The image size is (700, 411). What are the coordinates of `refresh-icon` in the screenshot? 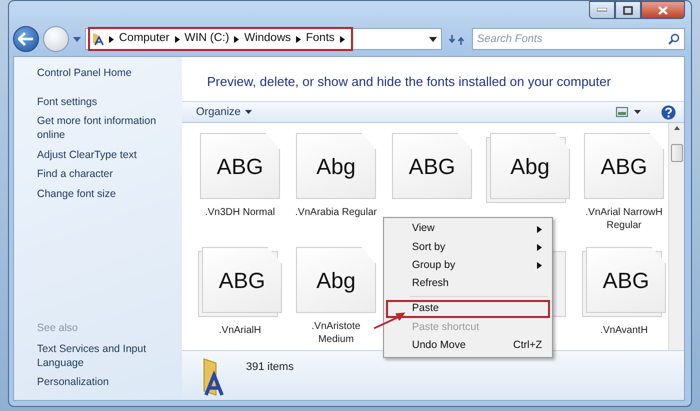 It's located at (457, 39).